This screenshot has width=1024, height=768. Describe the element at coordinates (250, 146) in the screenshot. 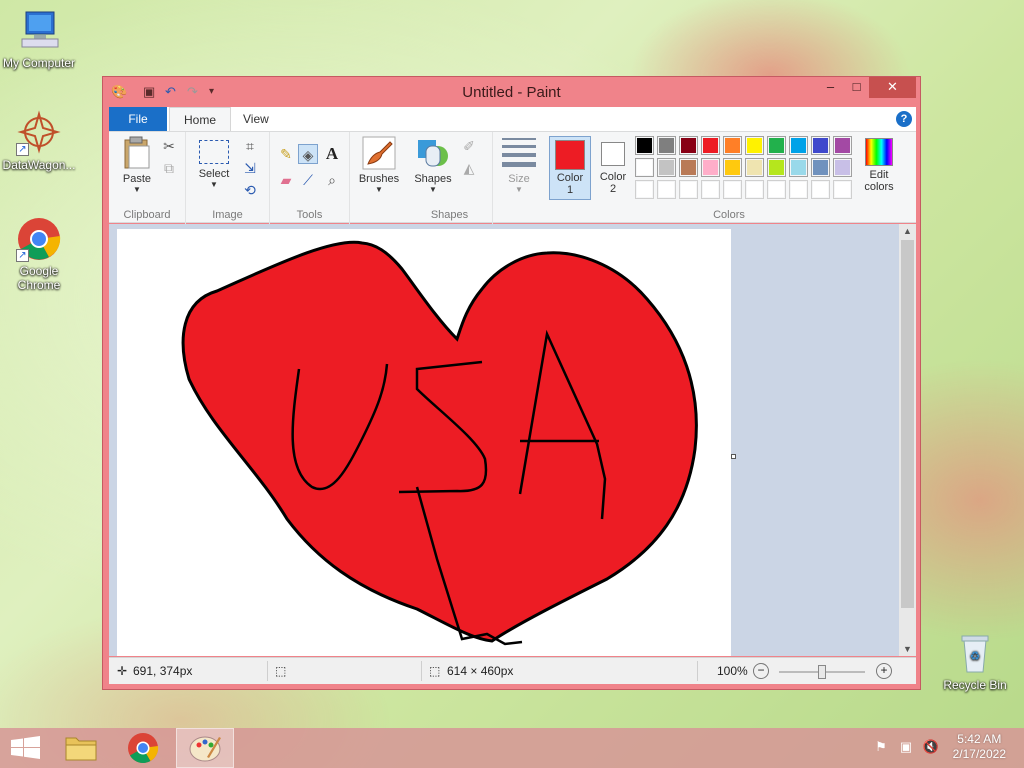

I see `crop-icon: ⌗` at that location.